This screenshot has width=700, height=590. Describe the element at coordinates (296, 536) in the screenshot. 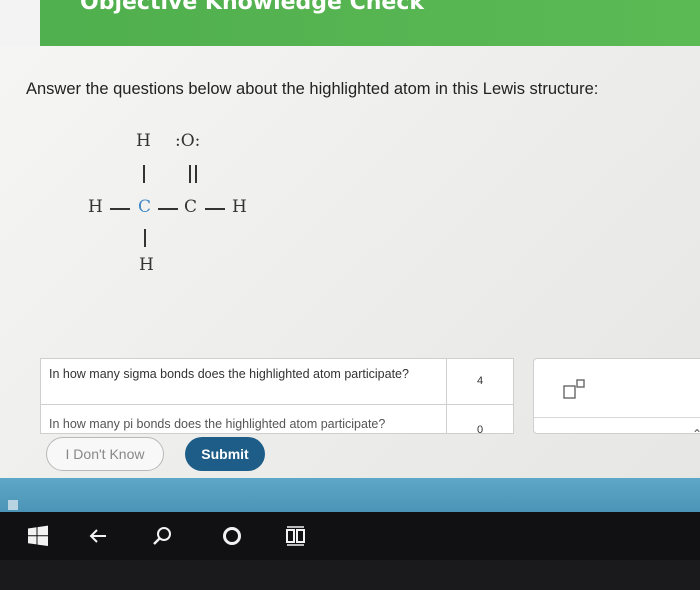

I see `task-view-icon` at that location.